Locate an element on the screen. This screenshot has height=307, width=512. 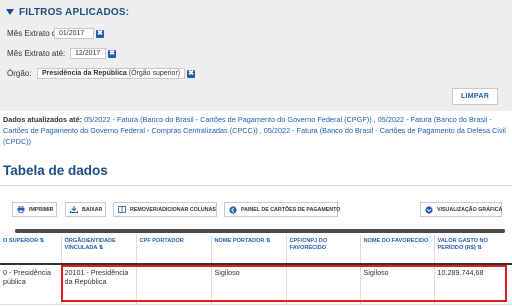
cell-nome-favorecido: Sigiloso is located at coordinates (397, 284).